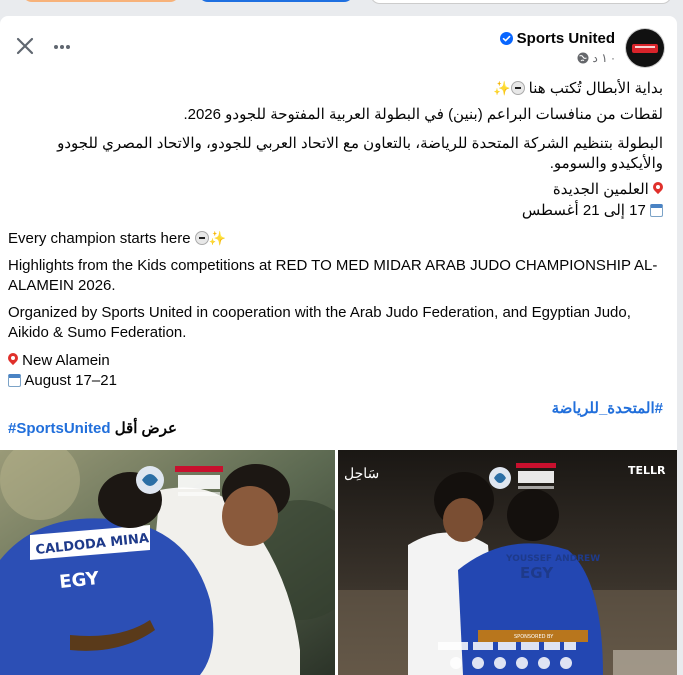 Image resolution: width=683 pixels, height=675 pixels. I want to click on avatar-logo-line, so click(645, 47).